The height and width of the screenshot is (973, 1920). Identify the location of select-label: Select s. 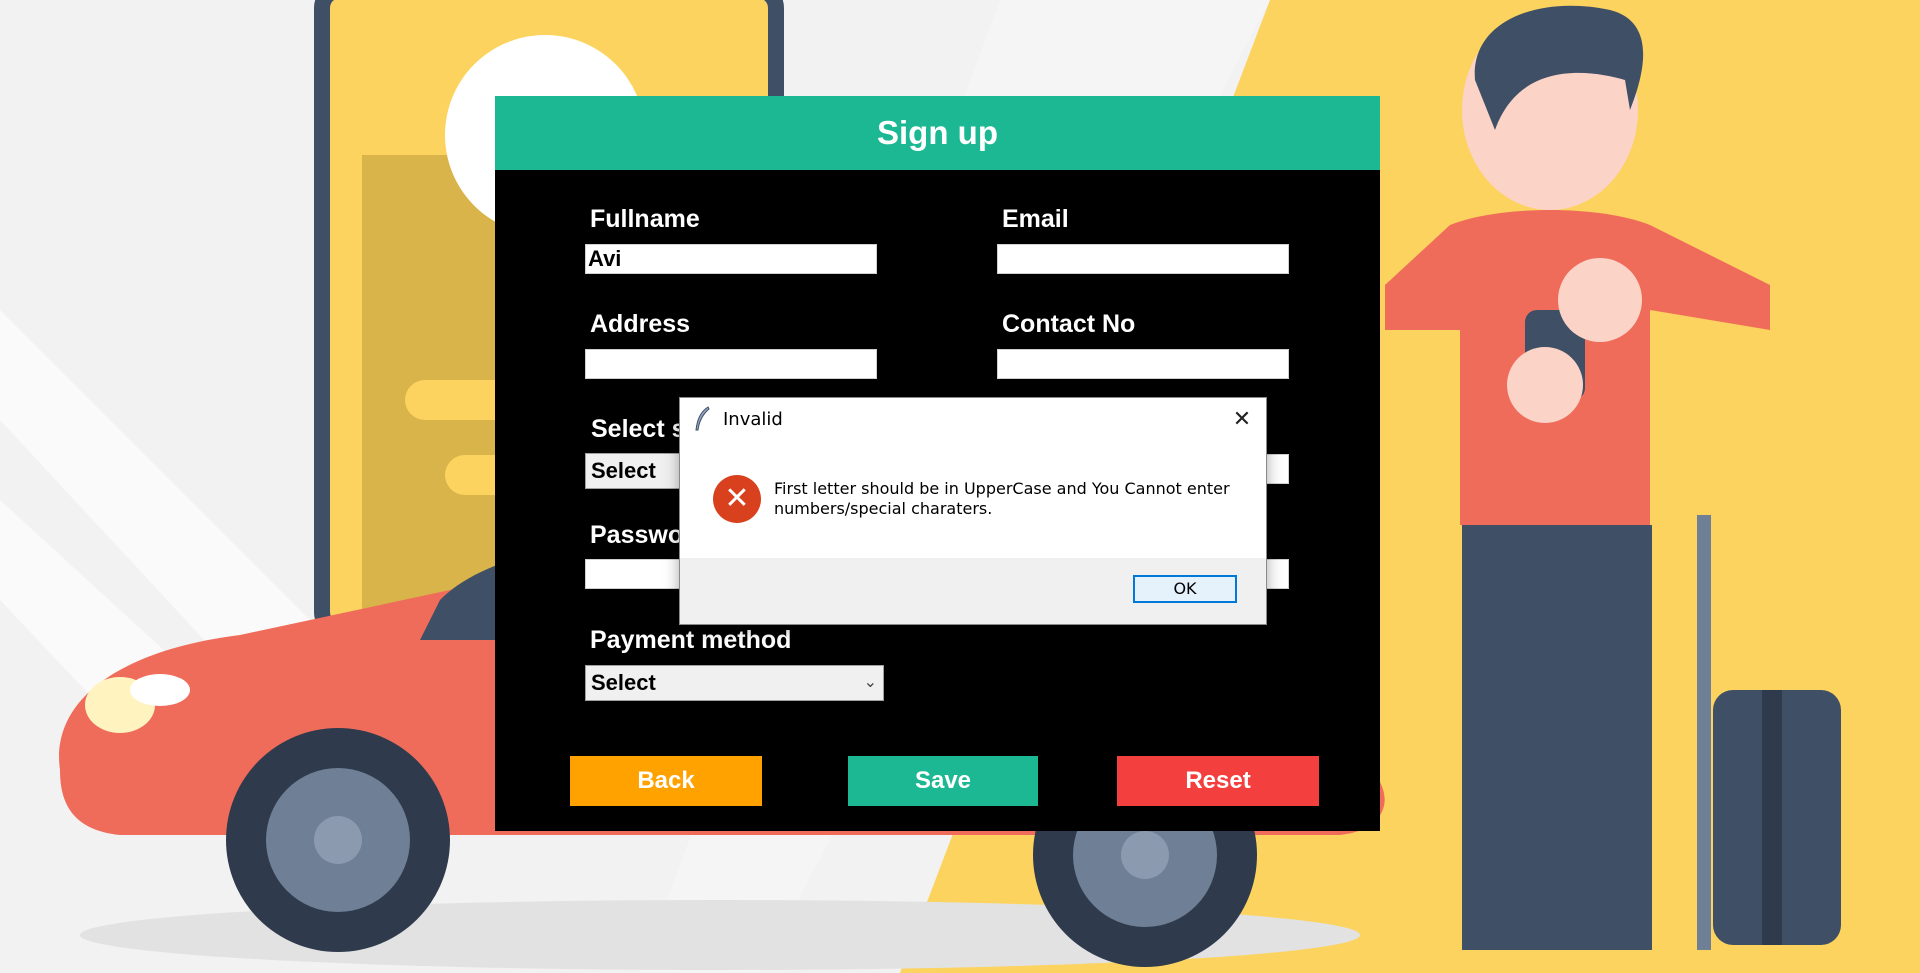
(638, 429).